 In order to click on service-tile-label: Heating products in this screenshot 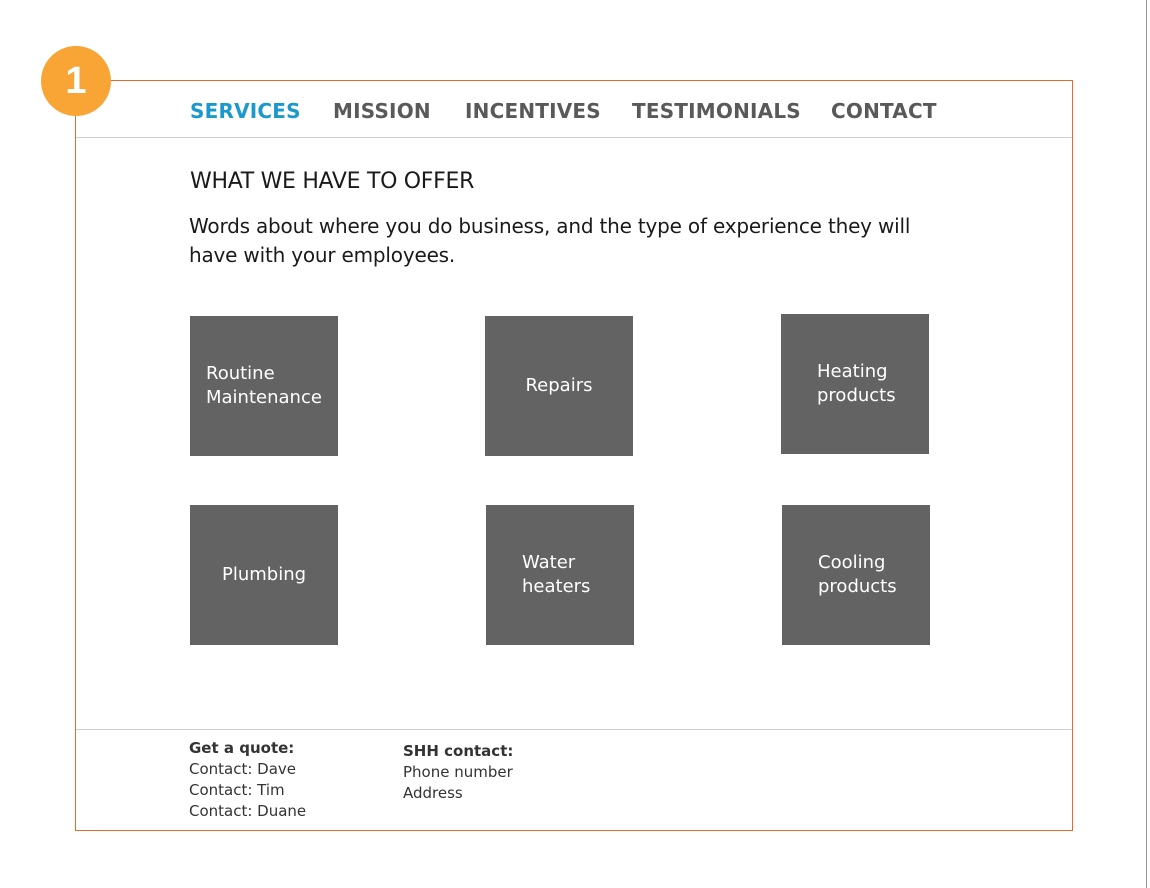, I will do `click(856, 383)`.